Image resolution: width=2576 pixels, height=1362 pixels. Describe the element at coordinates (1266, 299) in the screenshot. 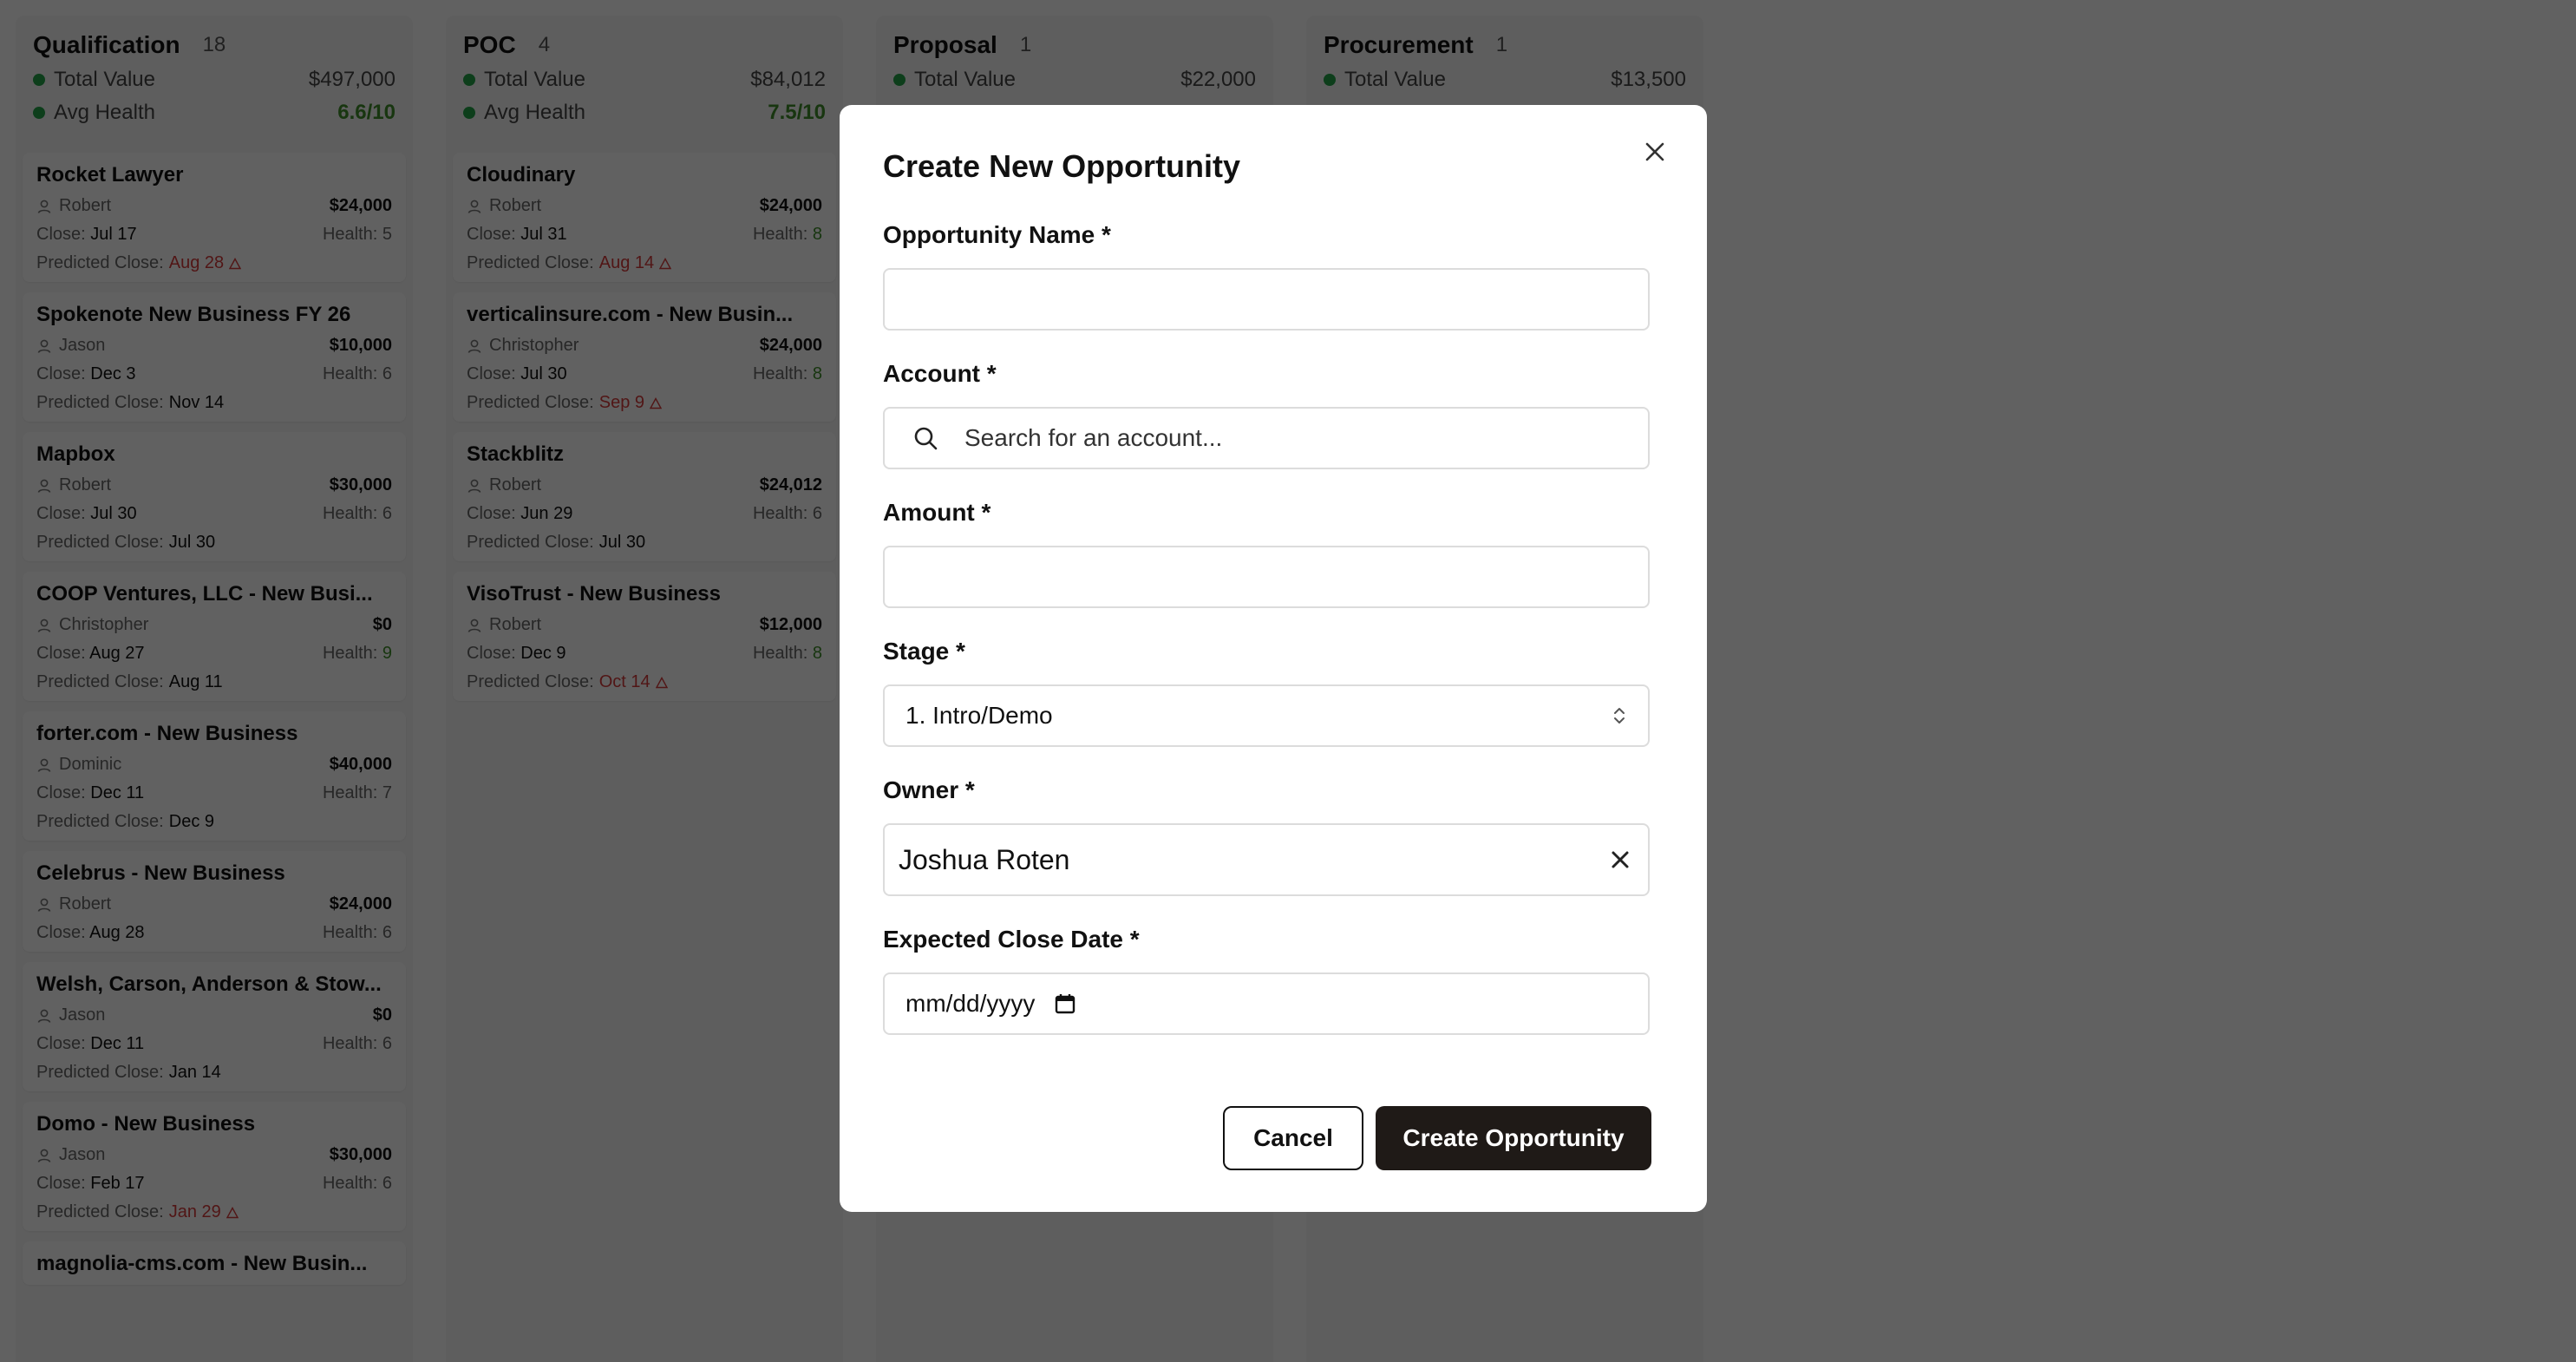

I see `opportunity-name-input` at that location.